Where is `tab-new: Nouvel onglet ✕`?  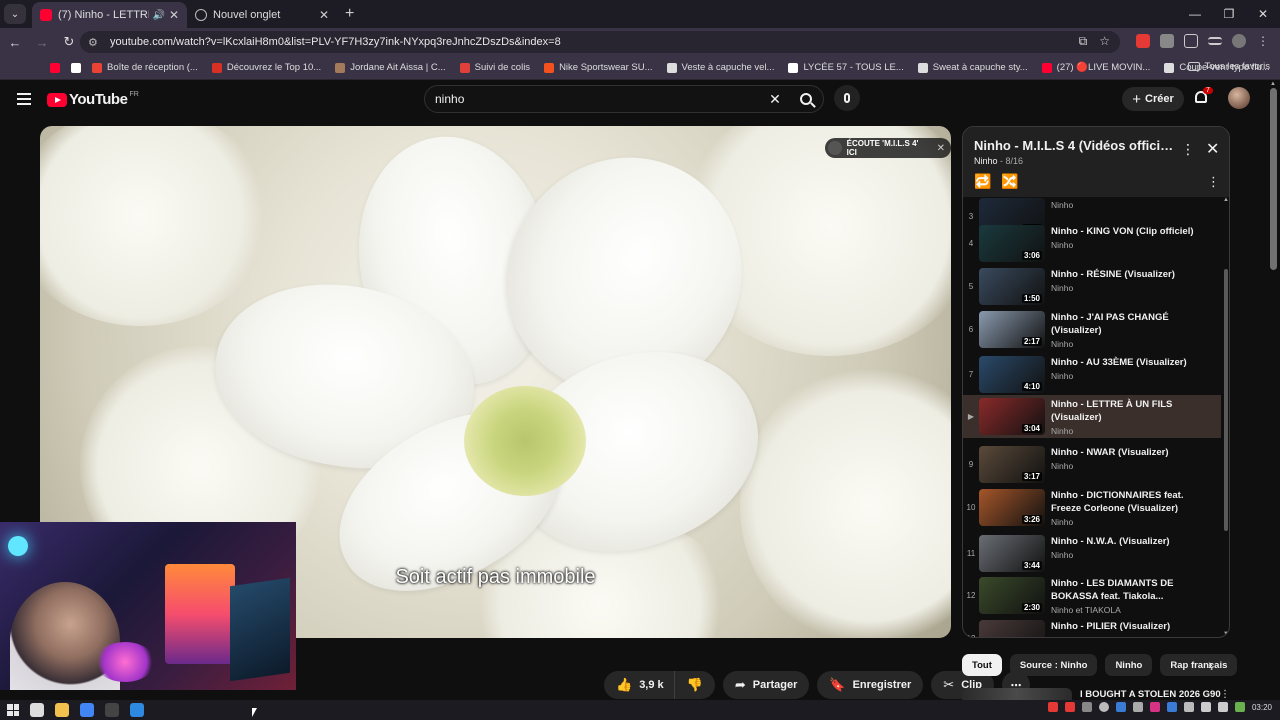
tab-new: Nouvel onglet ✕ is located at coordinates (262, 15).